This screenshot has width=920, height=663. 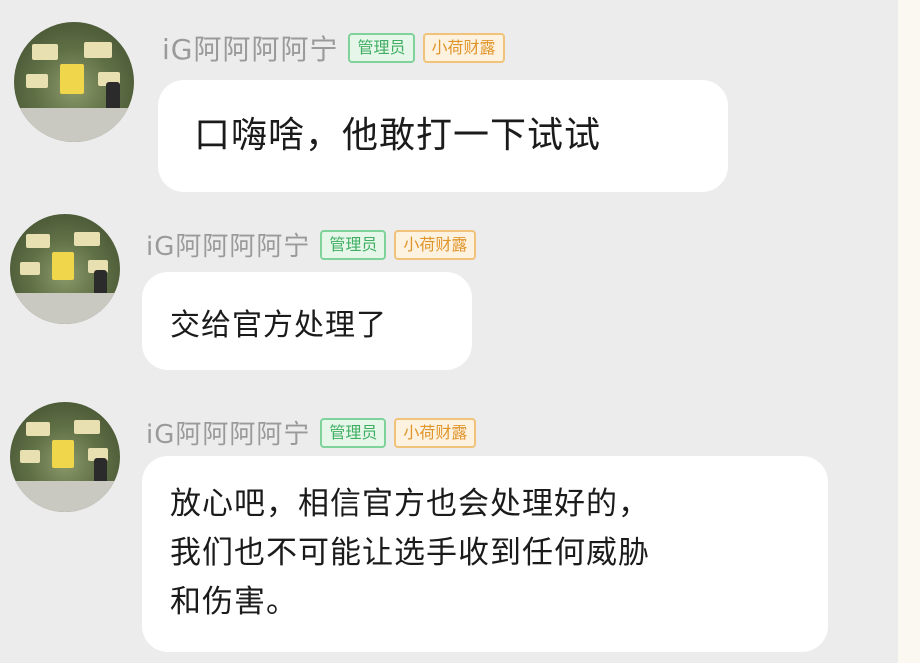 What do you see at coordinates (909, 331) in the screenshot?
I see `screen-edge` at bounding box center [909, 331].